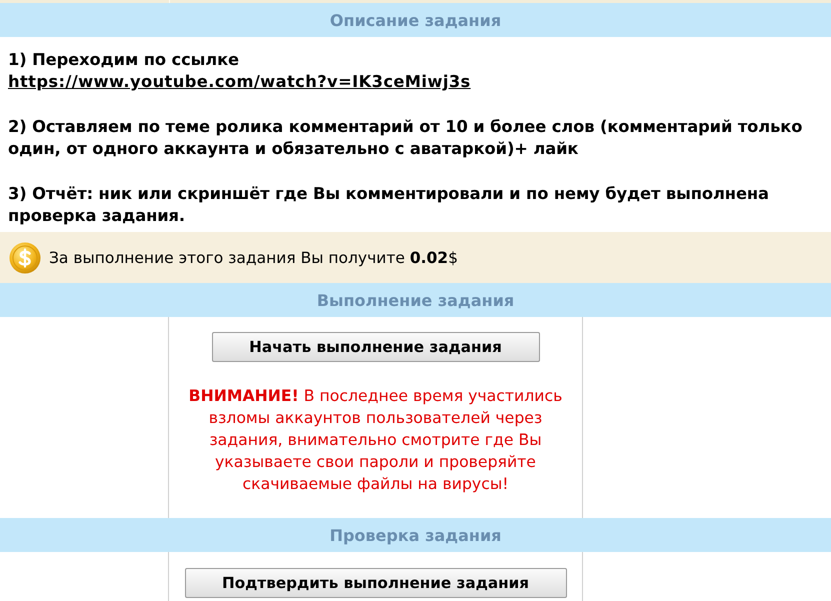 The width and height of the screenshot is (831, 601). What do you see at coordinates (415, 535) in the screenshot?
I see `section-header: Проверка задания` at bounding box center [415, 535].